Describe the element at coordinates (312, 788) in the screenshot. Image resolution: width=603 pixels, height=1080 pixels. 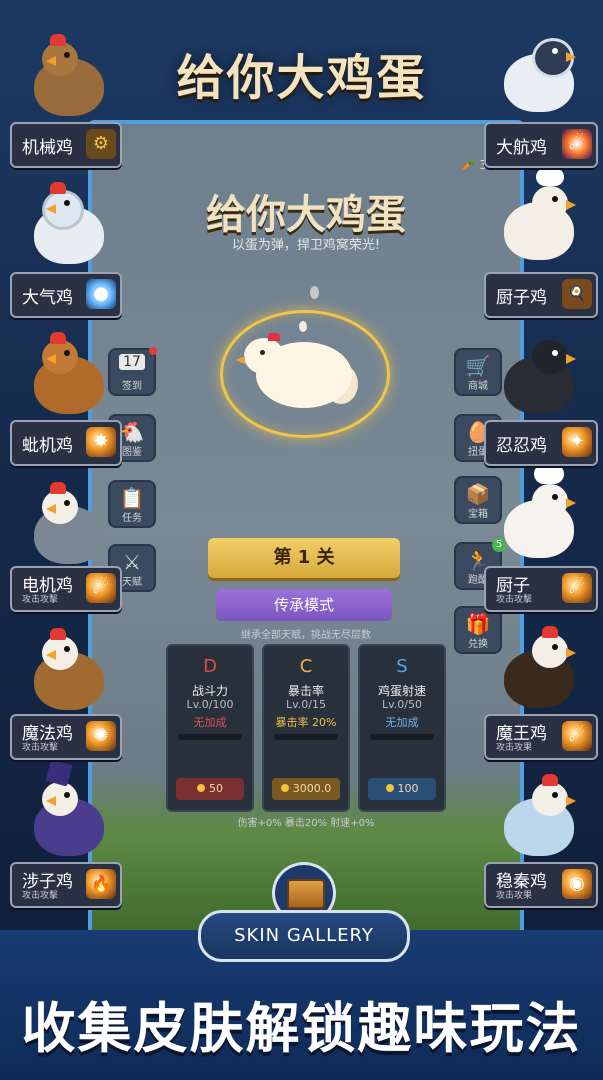
I see `cost-value: 3000.0` at that location.